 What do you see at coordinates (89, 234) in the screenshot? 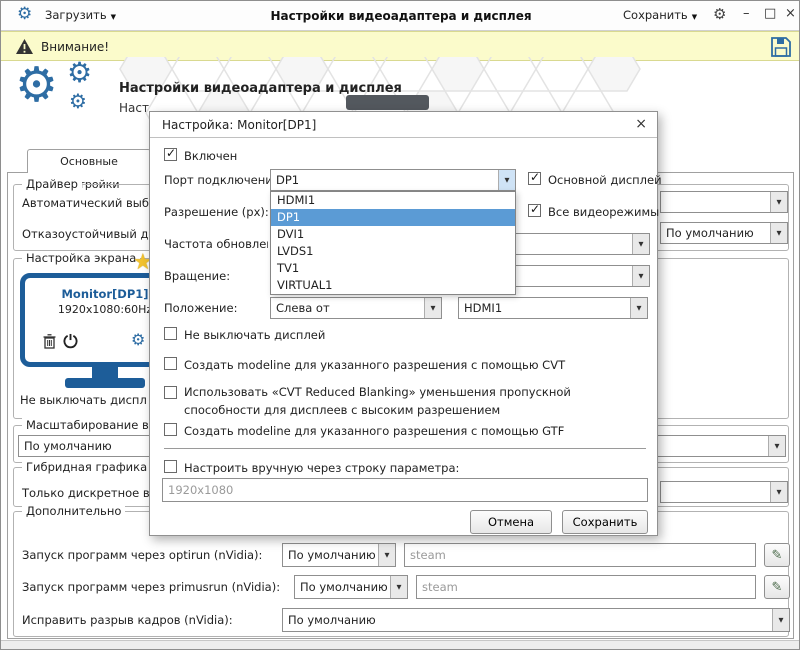
I see `driver-failsafe-label: Отказоустойчивый др` at bounding box center [89, 234].